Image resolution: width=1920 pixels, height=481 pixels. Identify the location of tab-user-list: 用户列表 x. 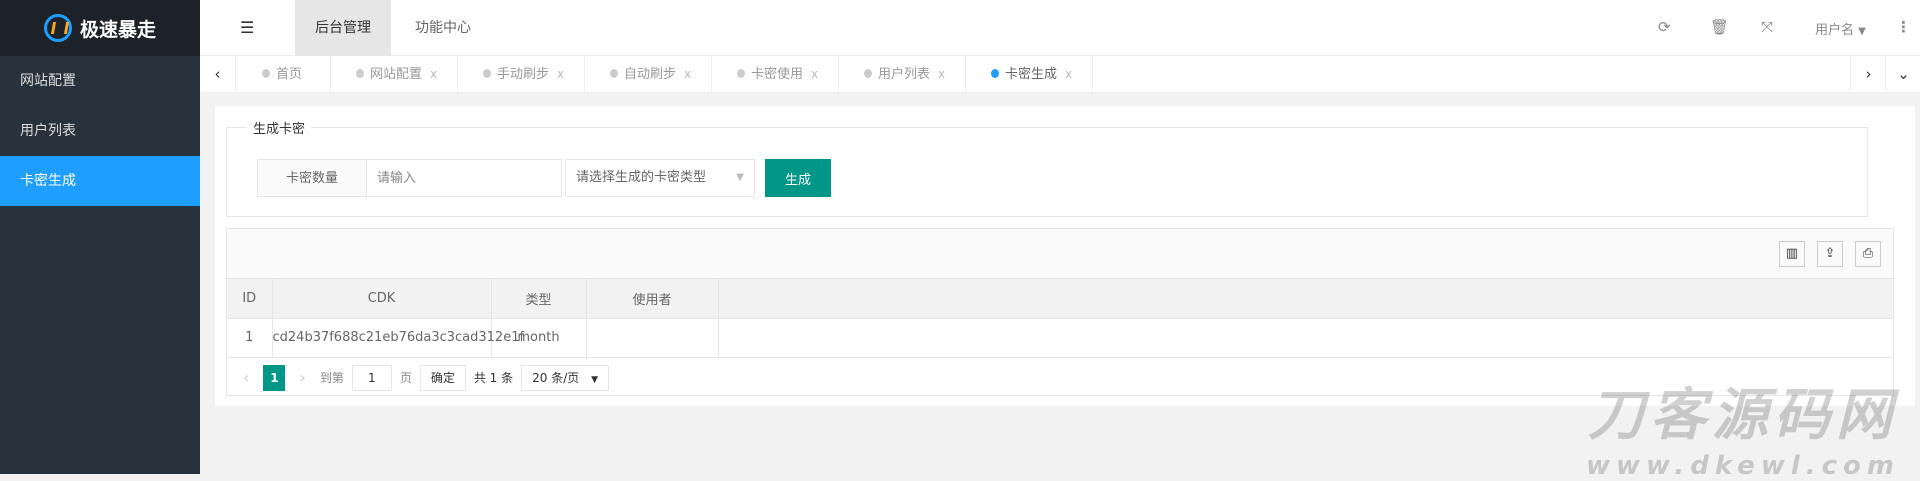
(902, 74).